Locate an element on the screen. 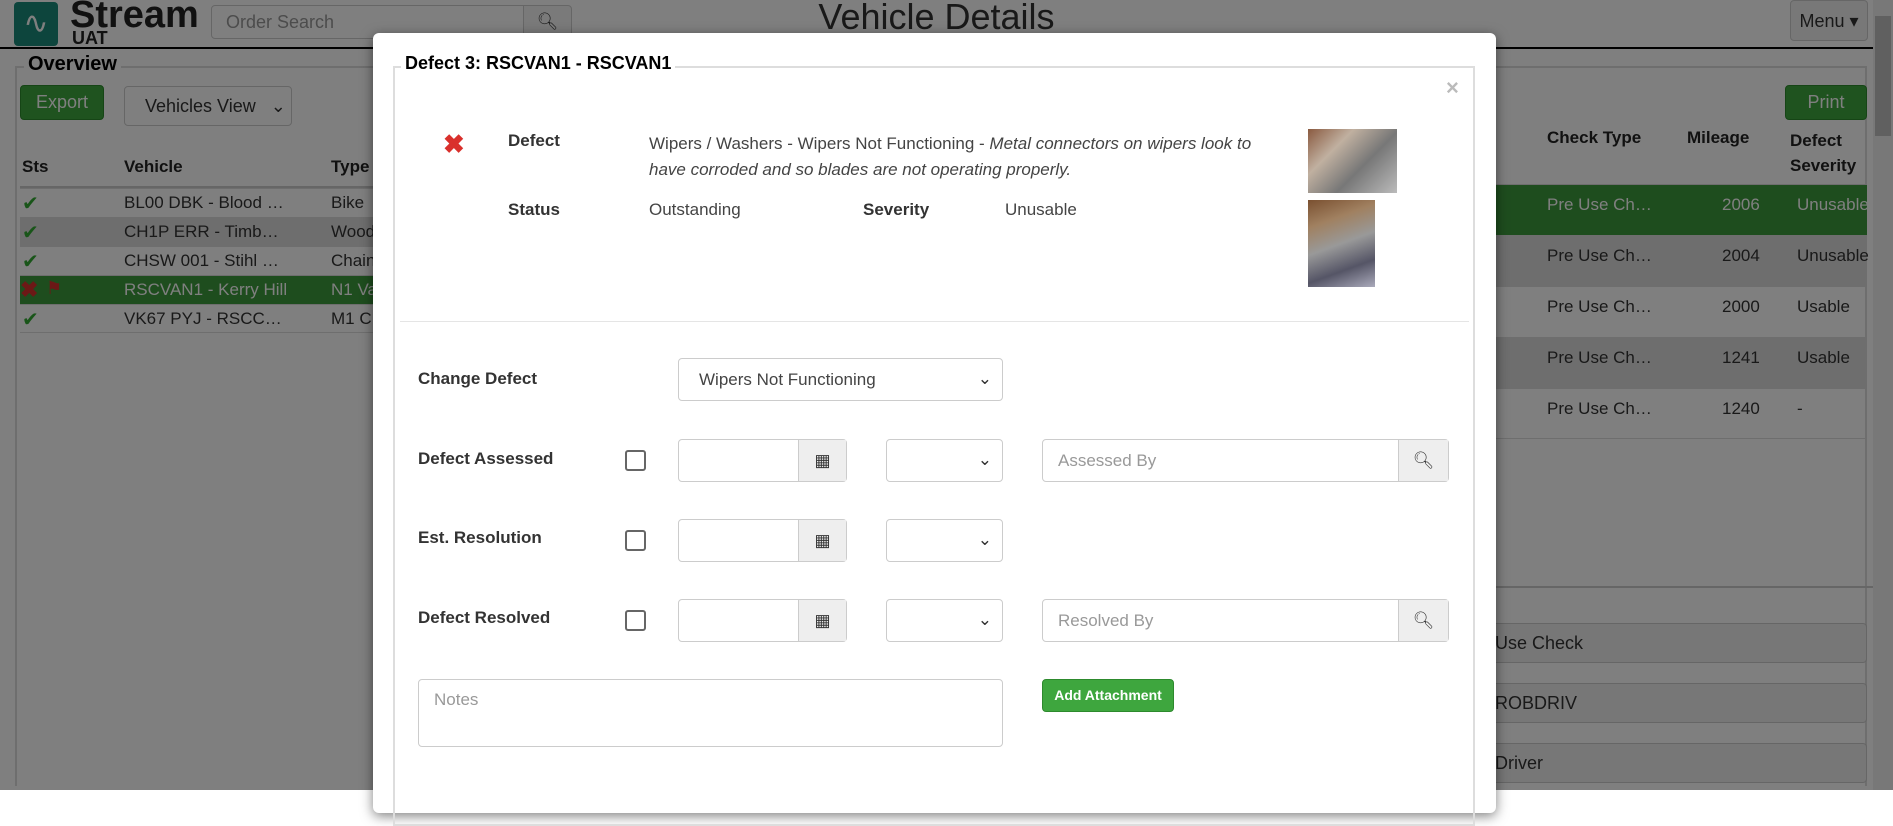  resolved-date-input: ▦ is located at coordinates (762, 620).